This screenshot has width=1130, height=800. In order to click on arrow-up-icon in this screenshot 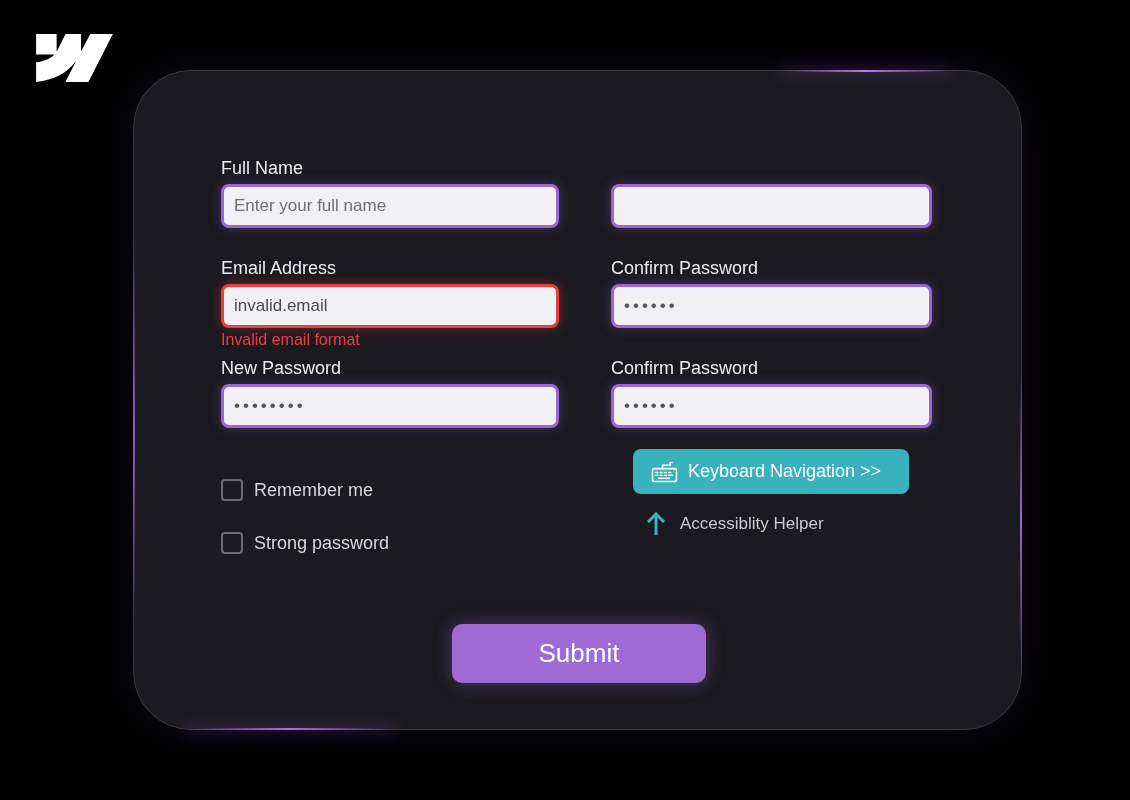, I will do `click(656, 524)`.